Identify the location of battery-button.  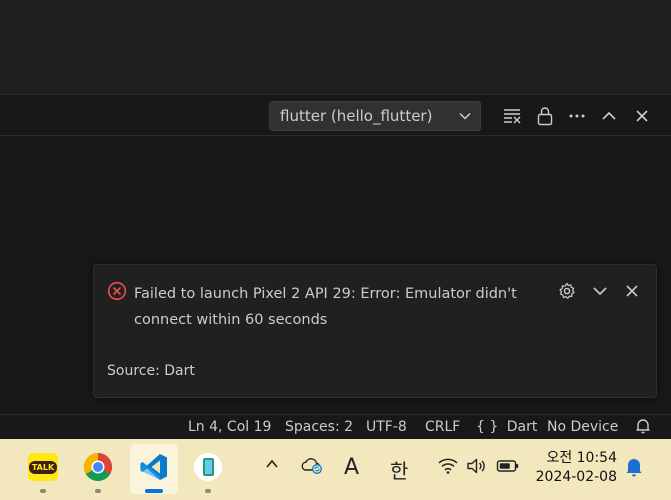
(508, 468).